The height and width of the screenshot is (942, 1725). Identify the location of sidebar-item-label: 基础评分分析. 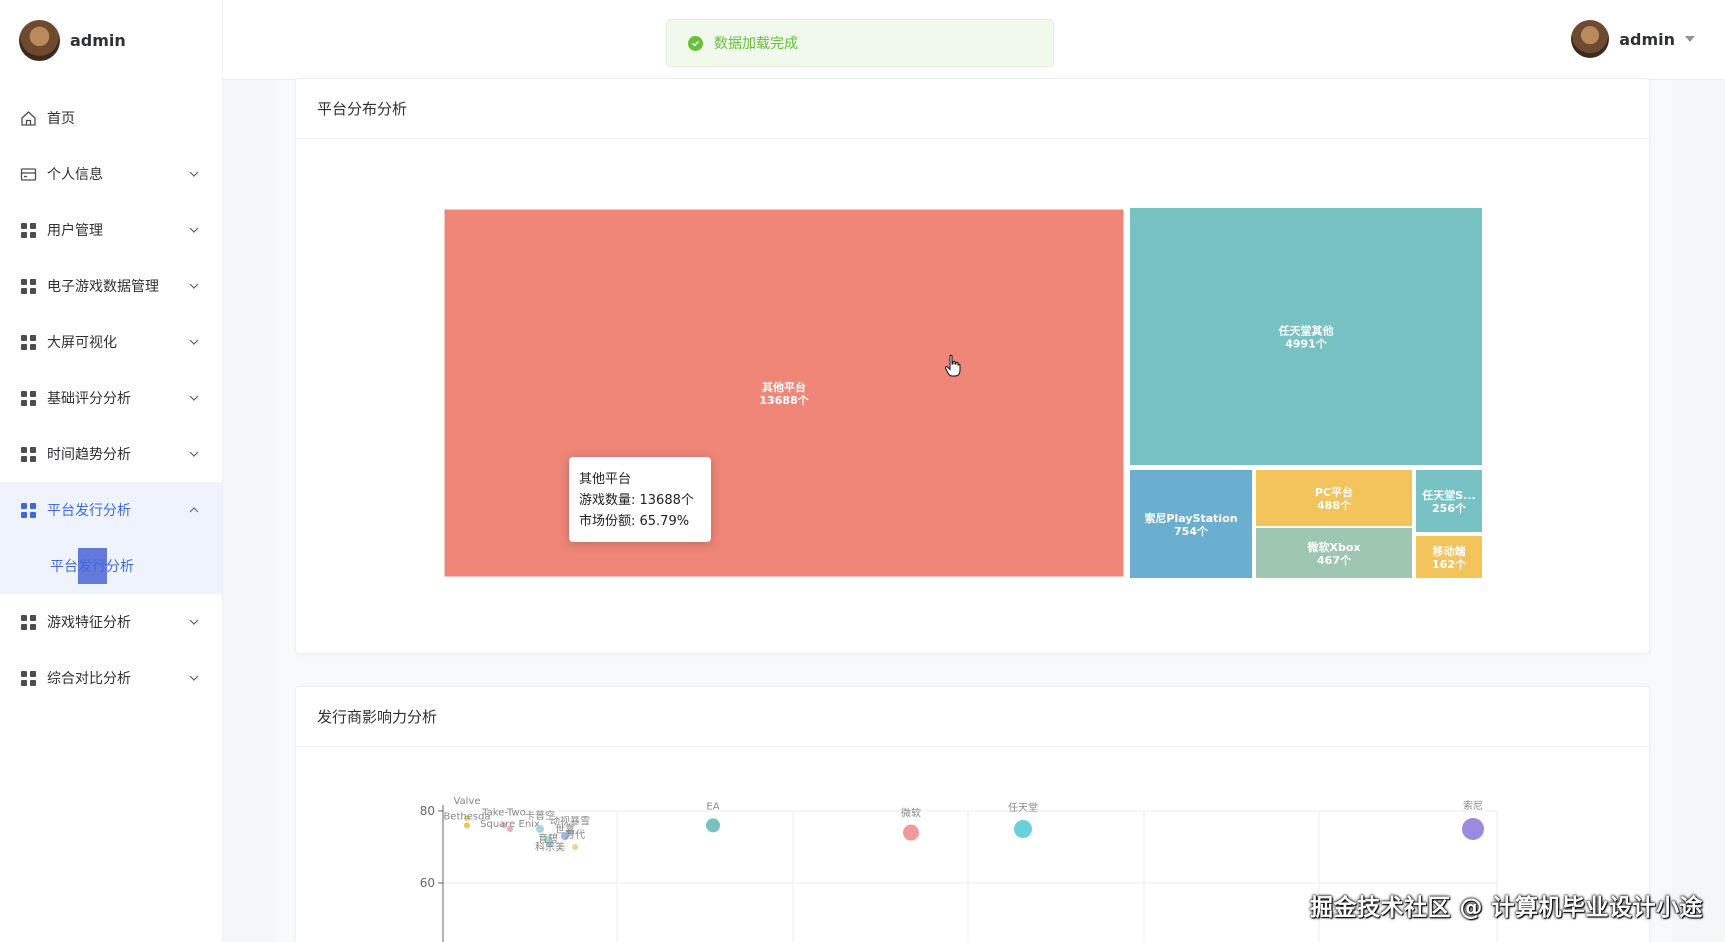
(89, 399).